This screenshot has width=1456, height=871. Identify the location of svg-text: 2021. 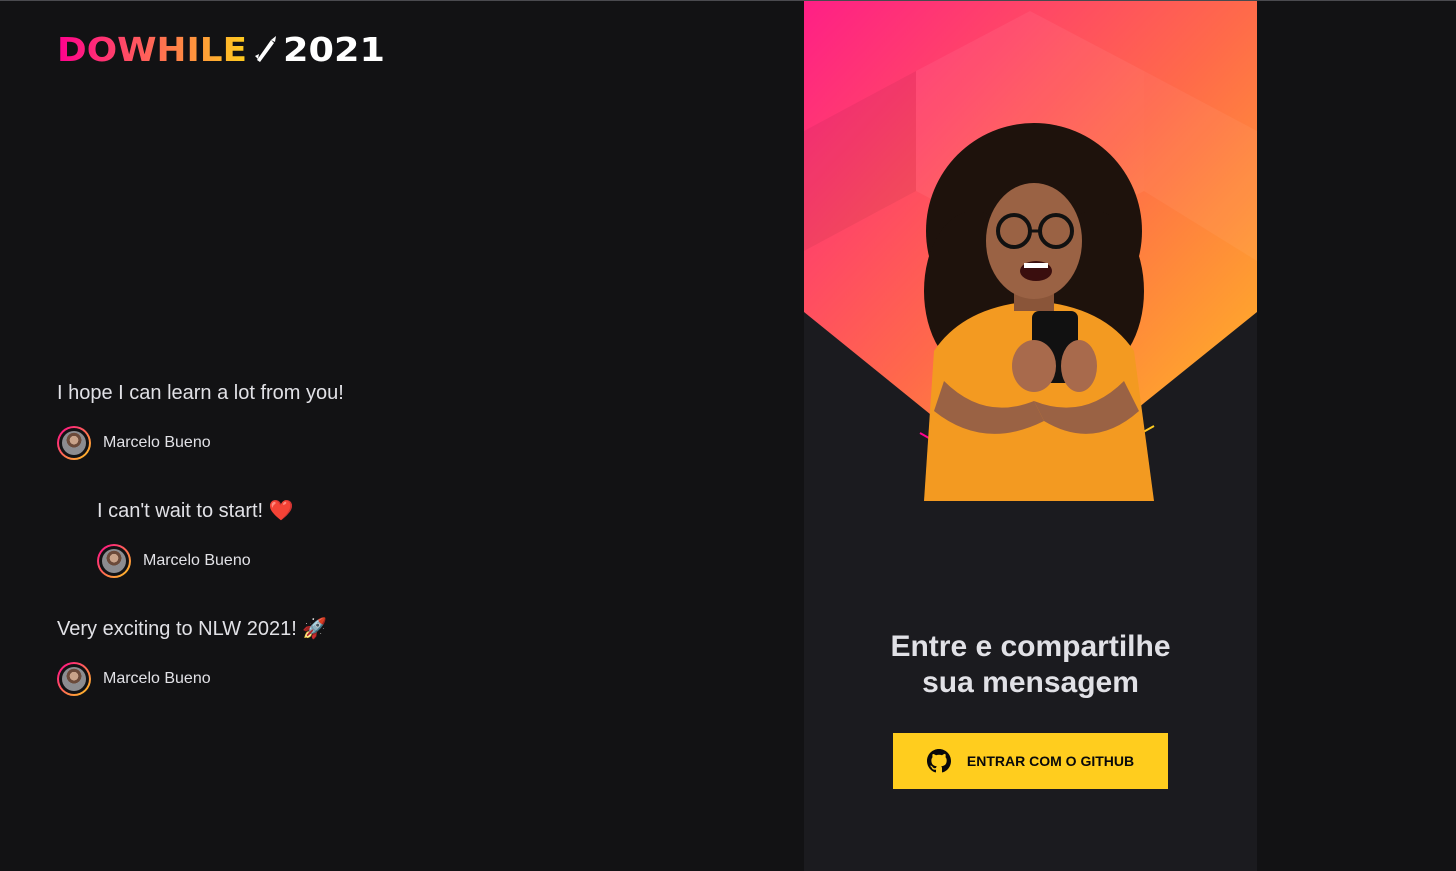
(334, 48).